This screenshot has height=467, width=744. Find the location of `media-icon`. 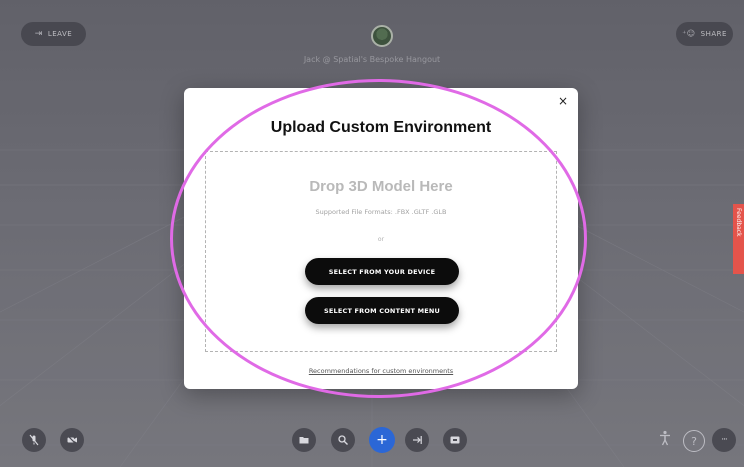

media-icon is located at coordinates (455, 440).